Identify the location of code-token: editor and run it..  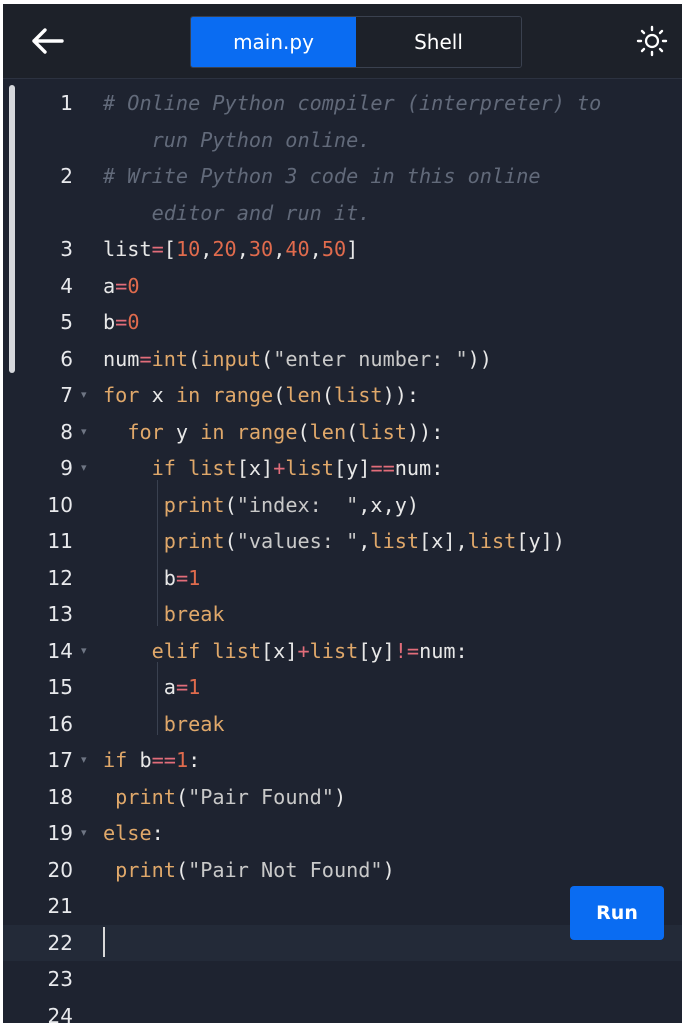
(237, 212).